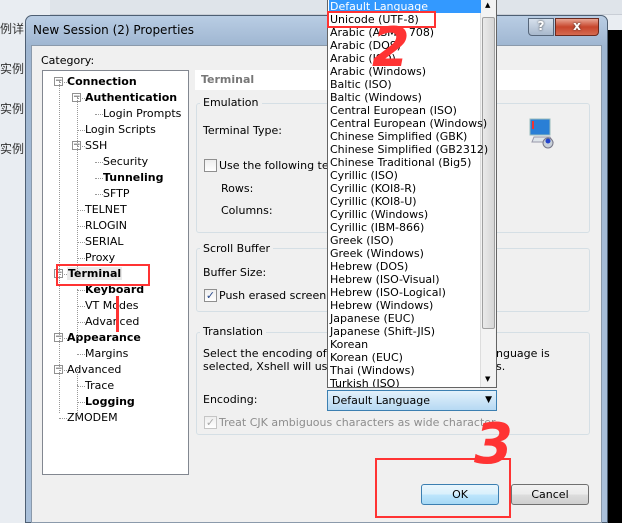 Image resolution: width=622 pixels, height=523 pixels. What do you see at coordinates (405, 305) in the screenshot?
I see `encoding-option: Hebrew (Windows)` at bounding box center [405, 305].